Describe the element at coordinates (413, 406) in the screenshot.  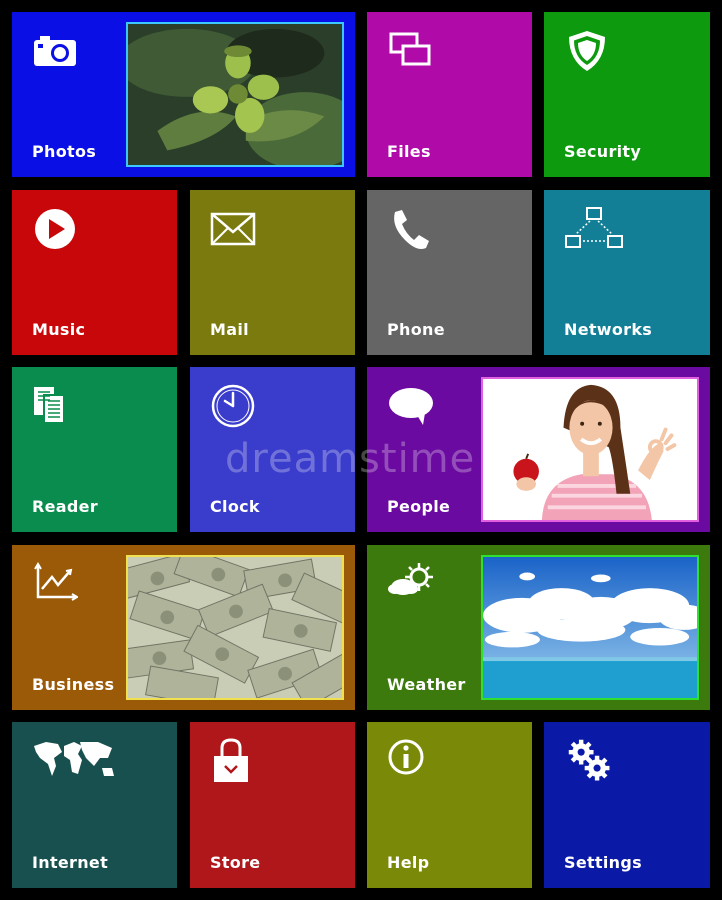
I see `speech-bubble-icon` at that location.